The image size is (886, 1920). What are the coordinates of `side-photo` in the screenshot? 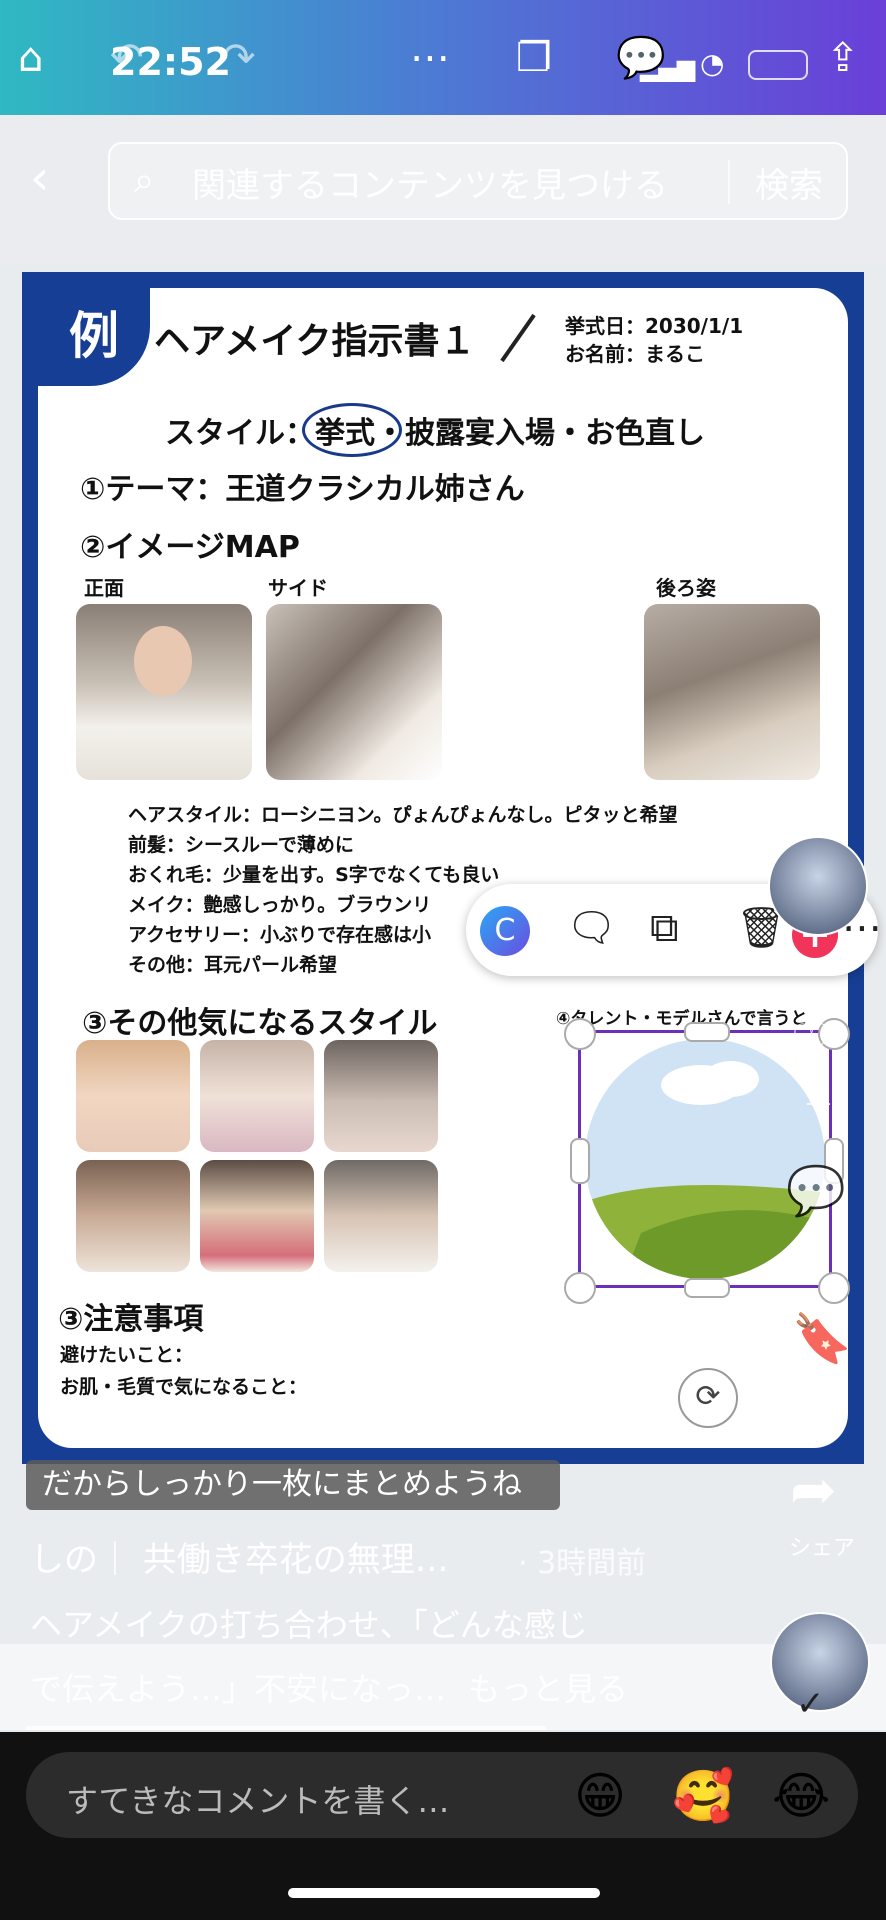 It's located at (354, 692).